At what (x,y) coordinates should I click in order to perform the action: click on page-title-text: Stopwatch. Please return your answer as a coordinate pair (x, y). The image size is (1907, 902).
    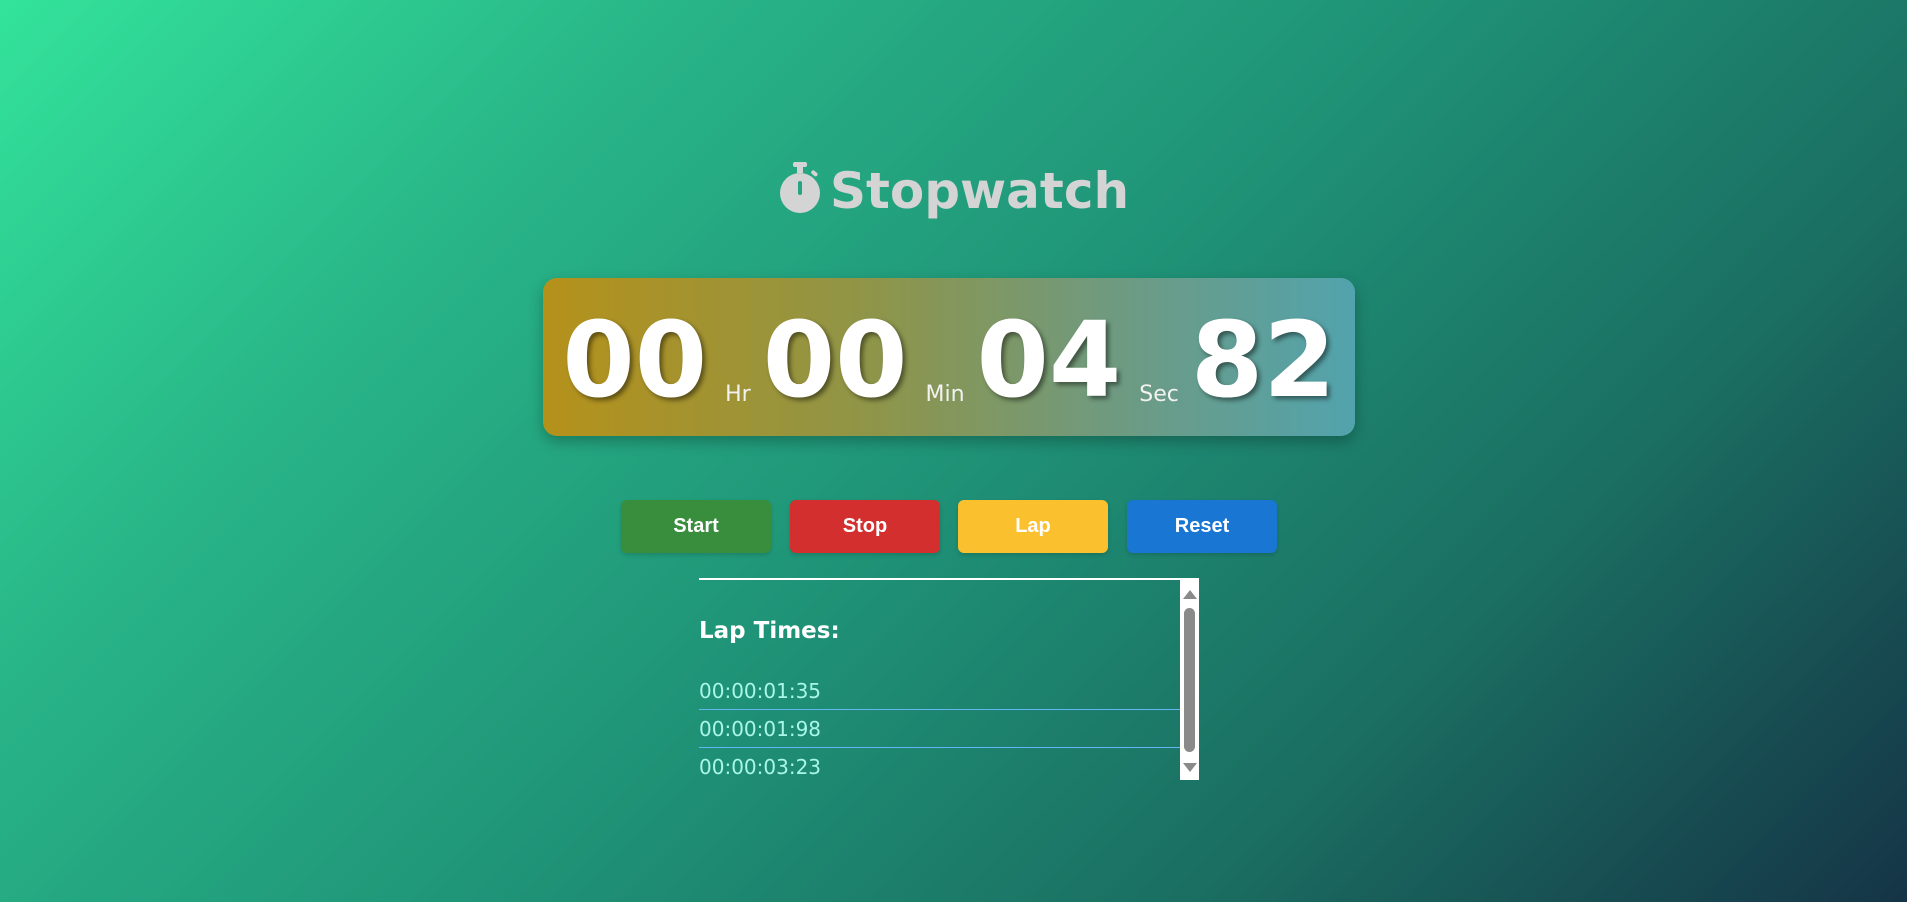
    Looking at the image, I should click on (979, 191).